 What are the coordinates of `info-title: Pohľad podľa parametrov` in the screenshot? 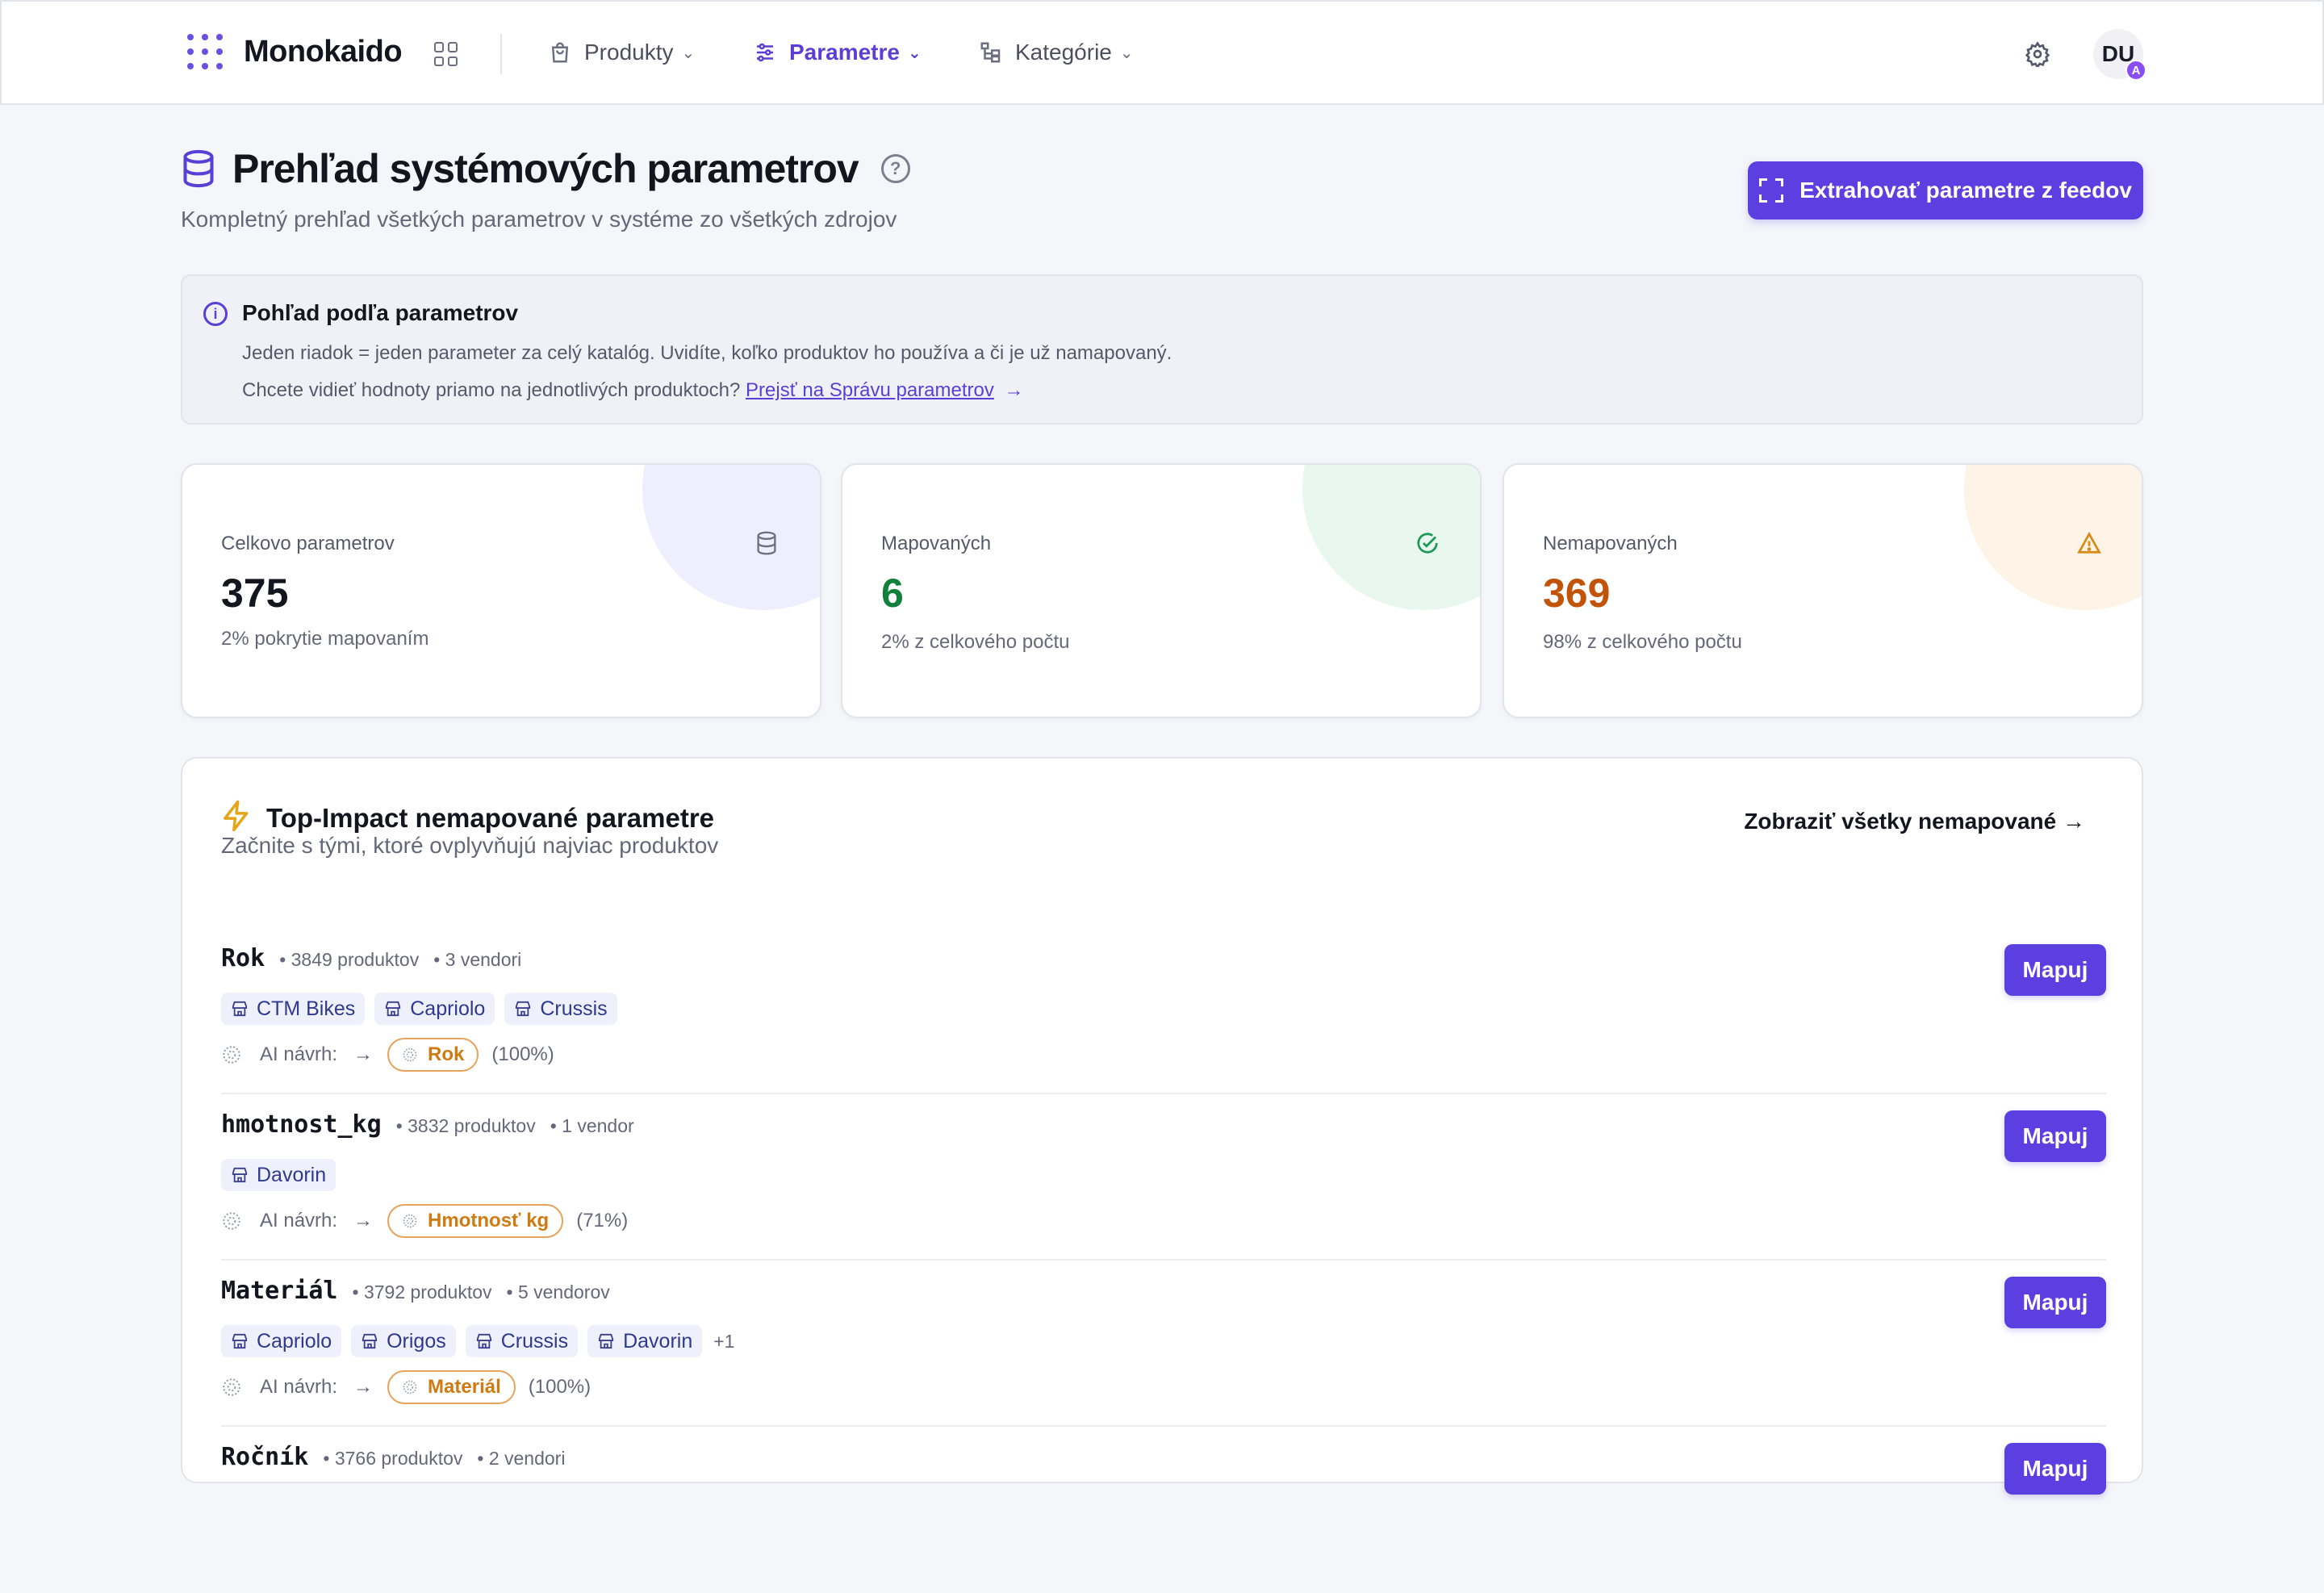 It's located at (380, 313).